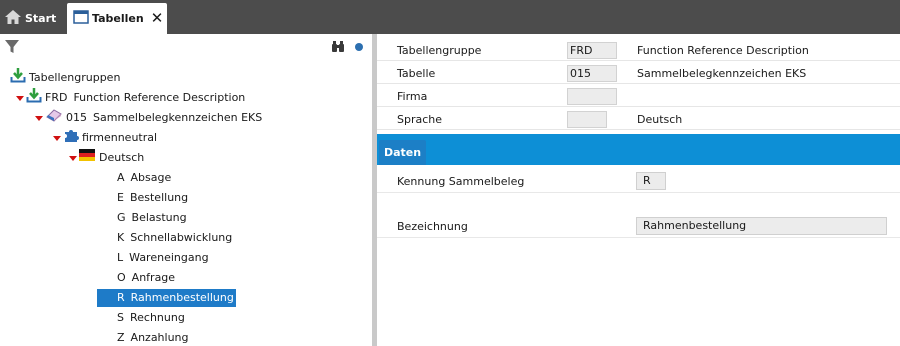 This screenshot has width=900, height=346. Describe the element at coordinates (416, 73) in the screenshot. I see `field-label: Tabelle` at that location.